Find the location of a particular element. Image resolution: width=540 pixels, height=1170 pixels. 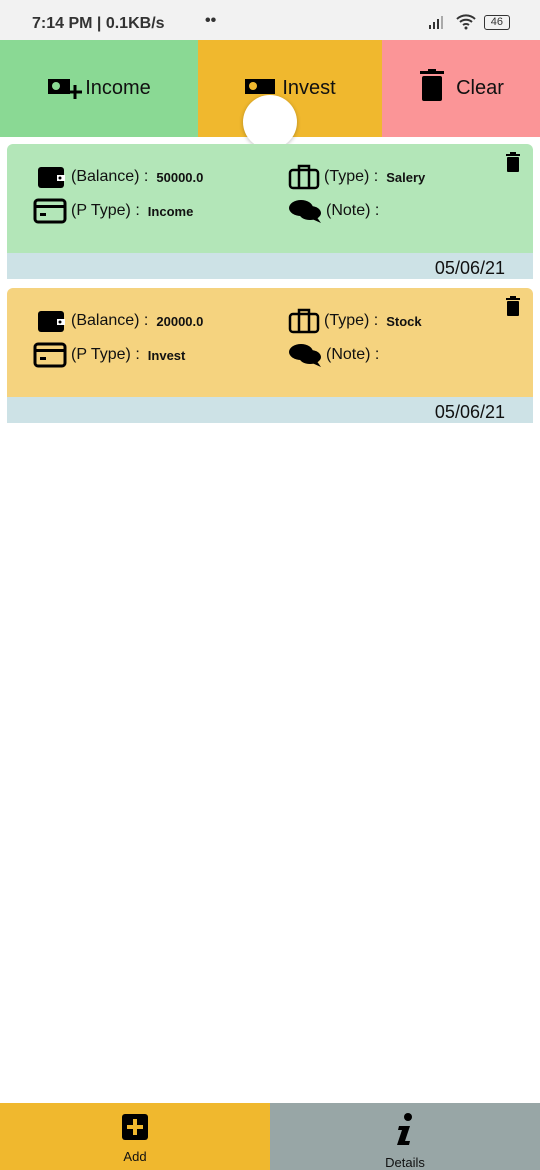

type-field: (Type) : Salery is located at coordinates (356, 177).